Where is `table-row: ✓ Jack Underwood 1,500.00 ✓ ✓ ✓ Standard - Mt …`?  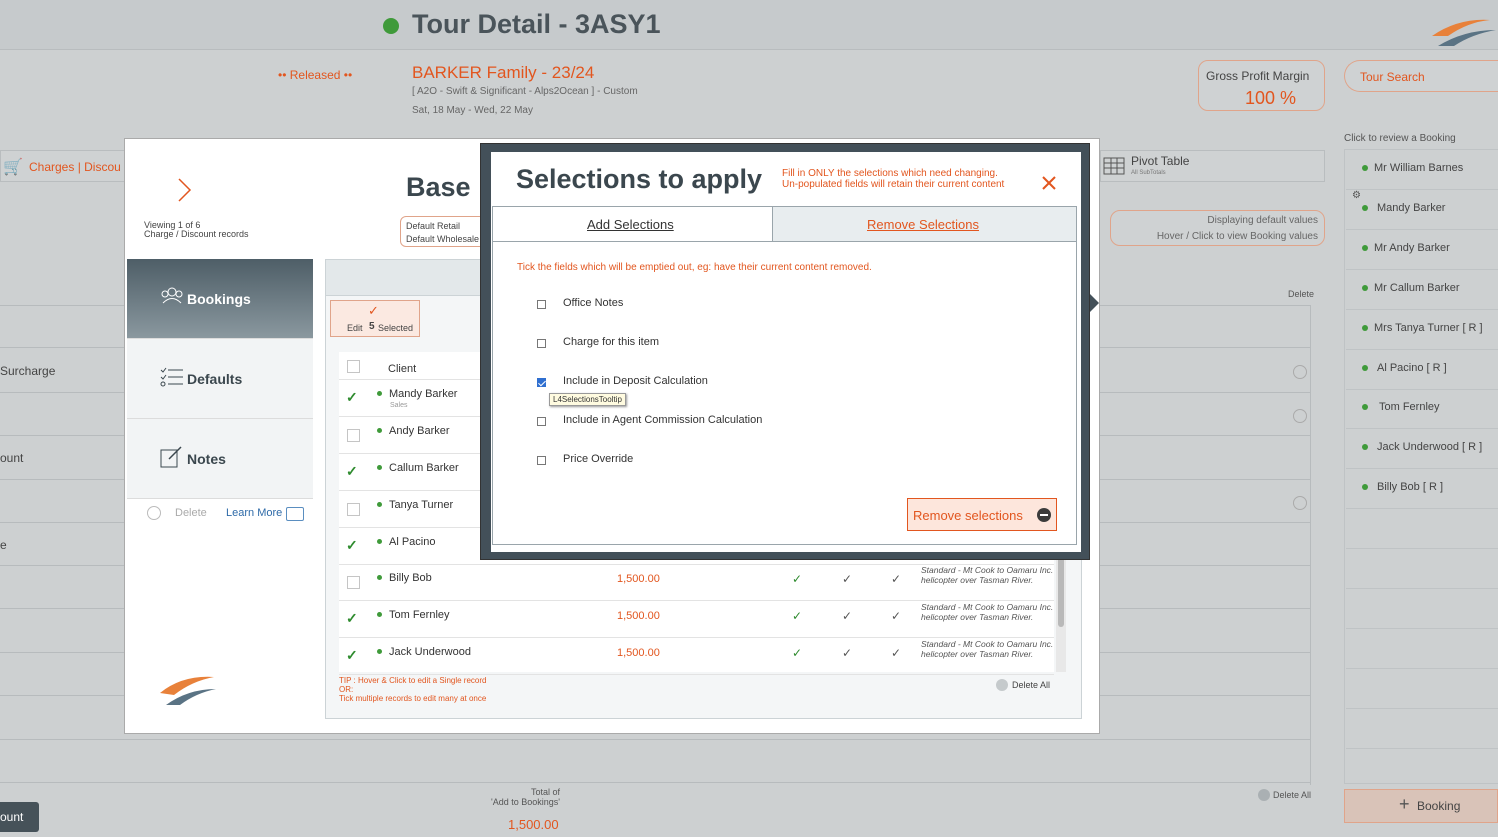 table-row: ✓ Jack Underwood 1,500.00 ✓ ✓ ✓ Standard - Mt … is located at coordinates (696, 656).